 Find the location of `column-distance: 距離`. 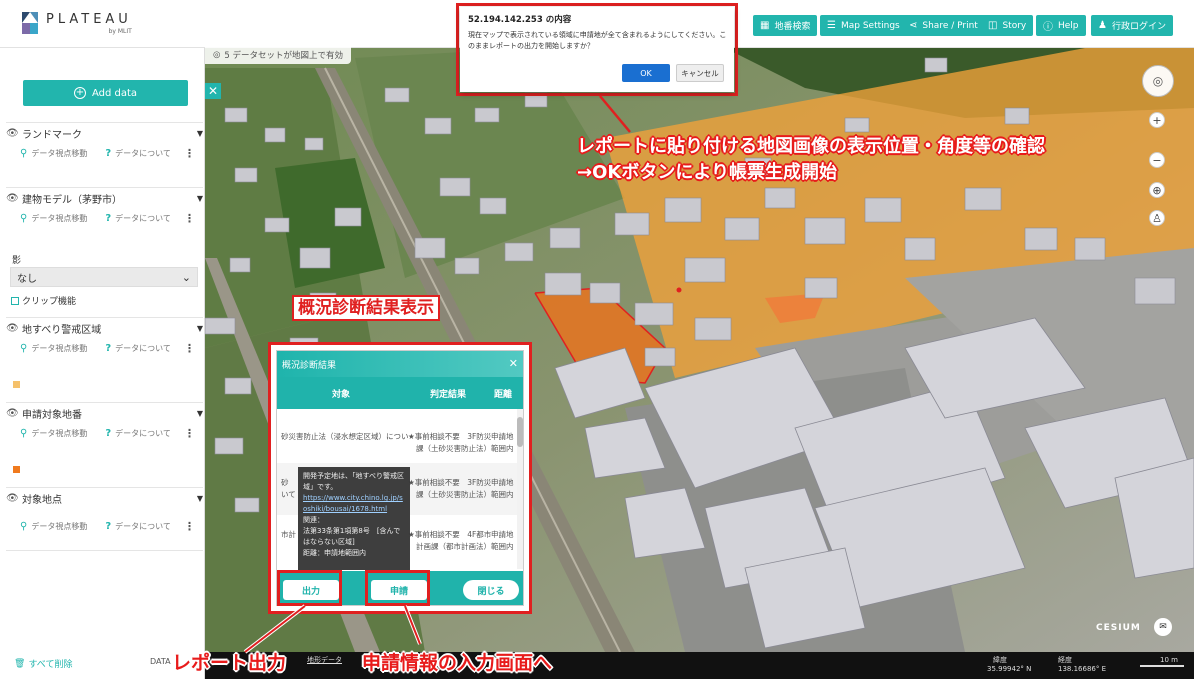

column-distance: 距離 is located at coordinates (503, 395).